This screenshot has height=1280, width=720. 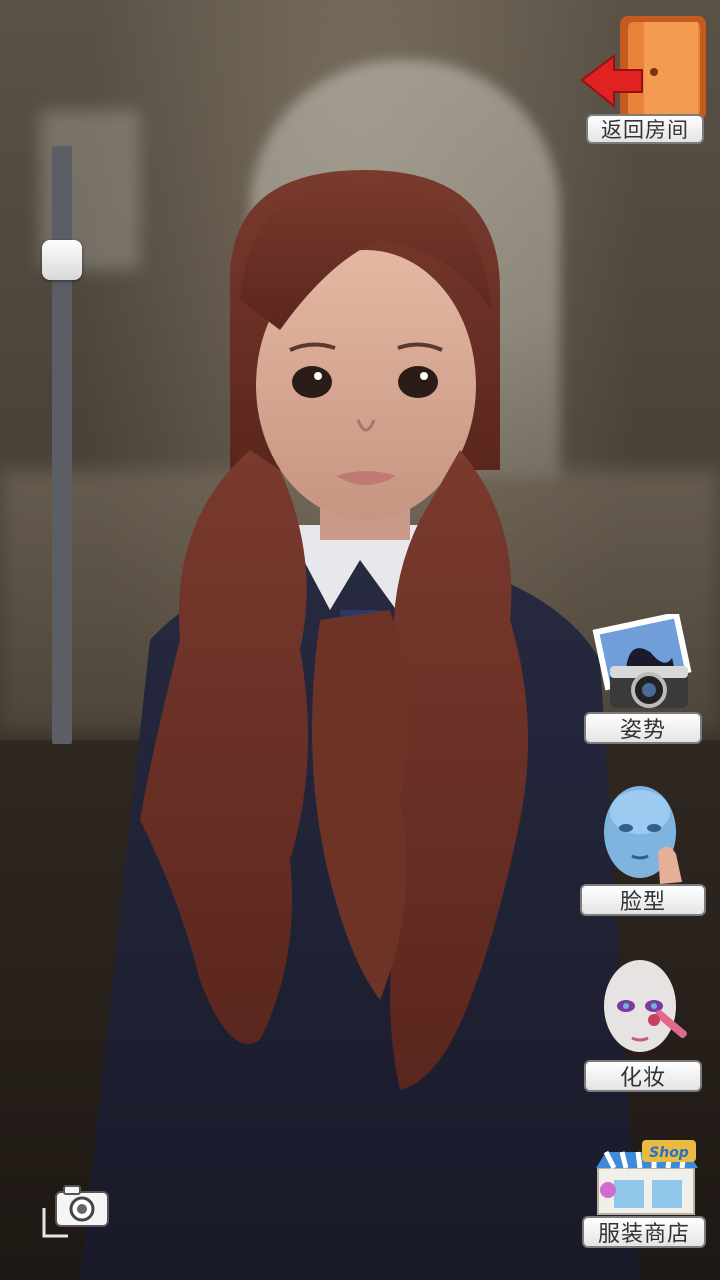 I want to click on pose-button: 姿势, so click(x=644, y=680).